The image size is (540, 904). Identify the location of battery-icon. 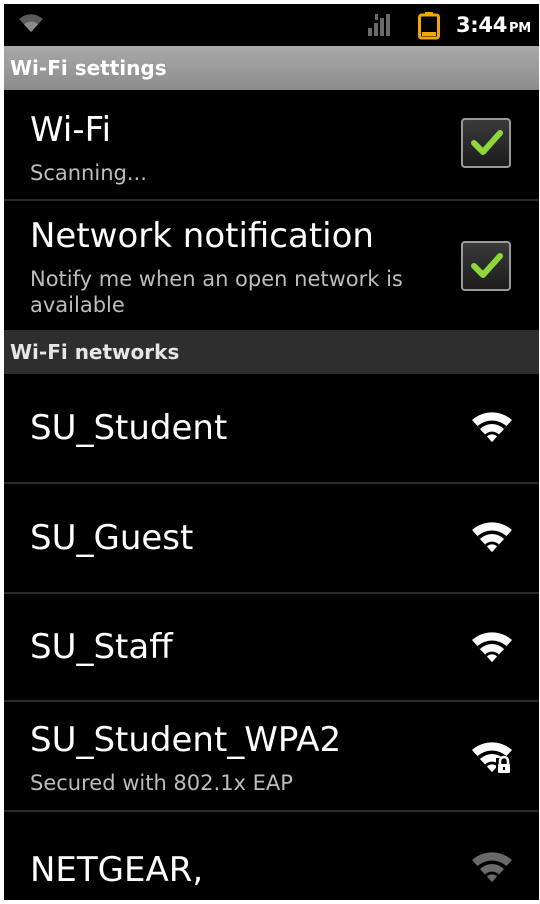
(429, 28).